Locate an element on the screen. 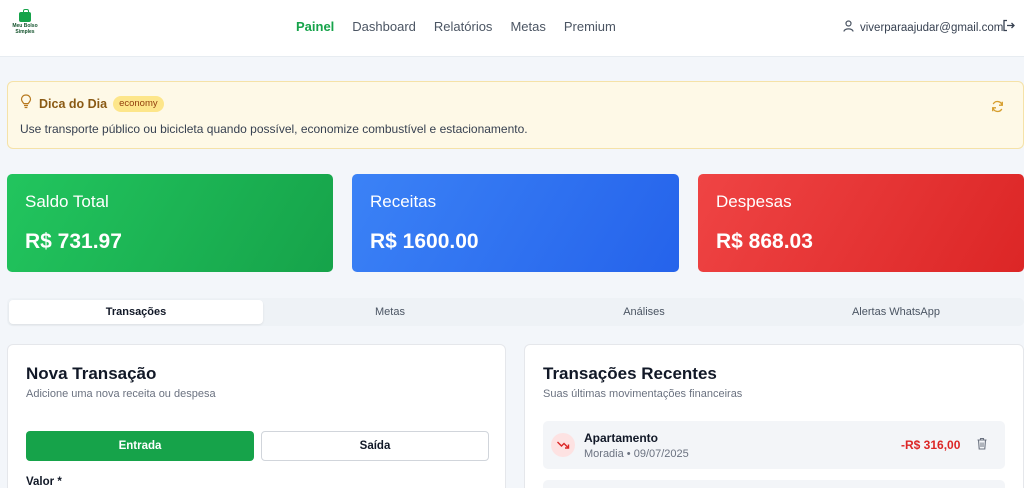 This screenshot has height=488, width=1024. transaction-date: 09/07/2025 is located at coordinates (661, 454).